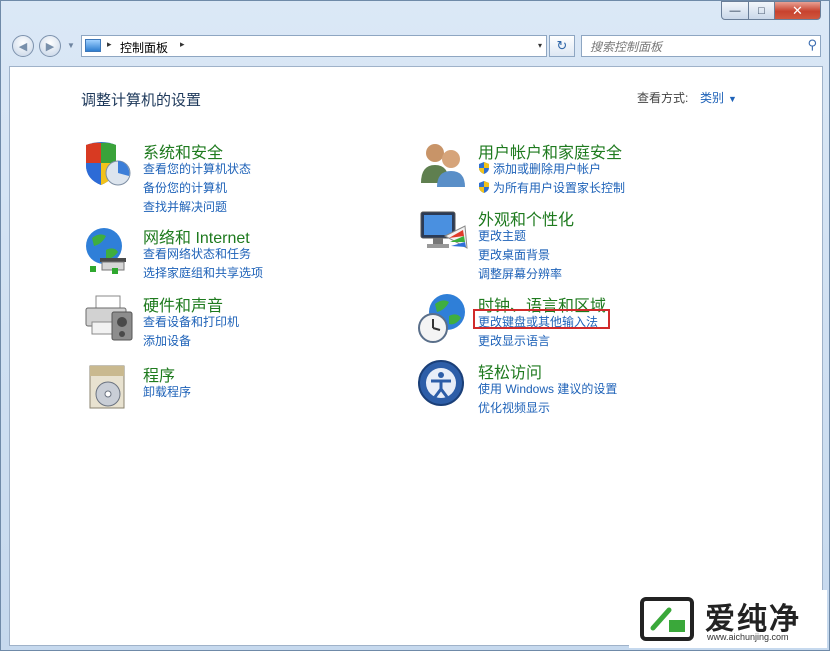 The image size is (830, 651). Describe the element at coordinates (728, 619) in the screenshot. I see `watermark: 爱纯净 www.aichunjing.com` at that location.